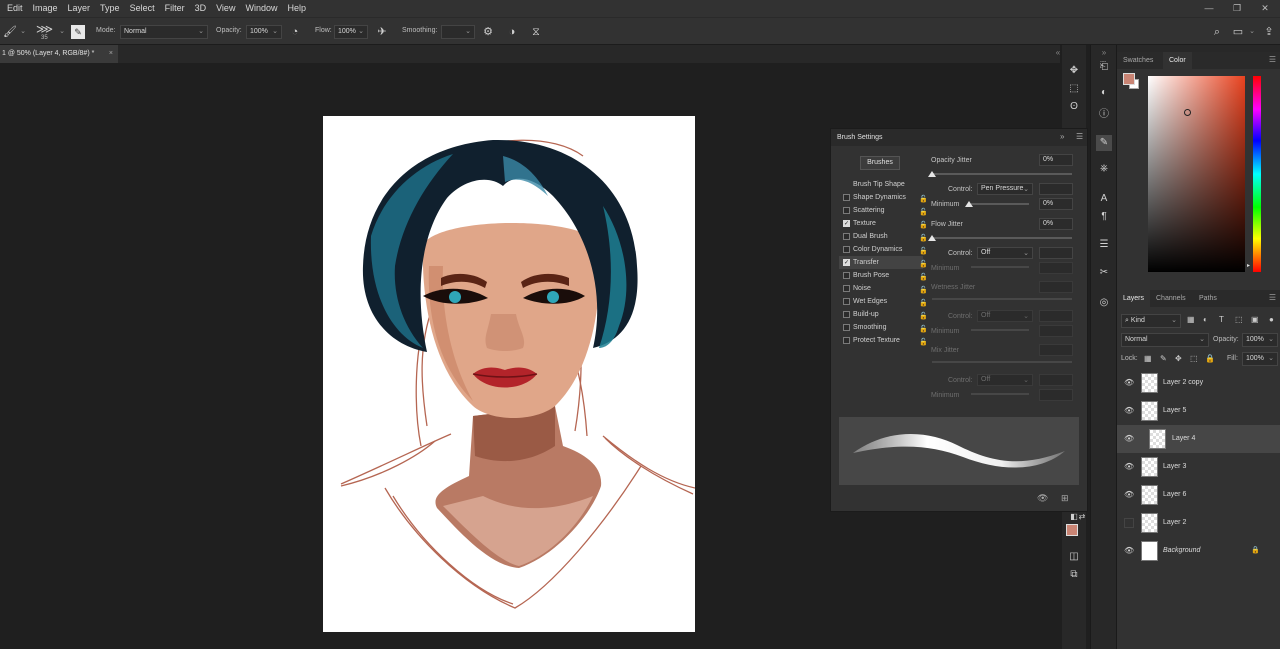 Image resolution: width=1280 pixels, height=649 pixels. What do you see at coordinates (261, 8) in the screenshot?
I see `menu-window: Window` at bounding box center [261, 8].